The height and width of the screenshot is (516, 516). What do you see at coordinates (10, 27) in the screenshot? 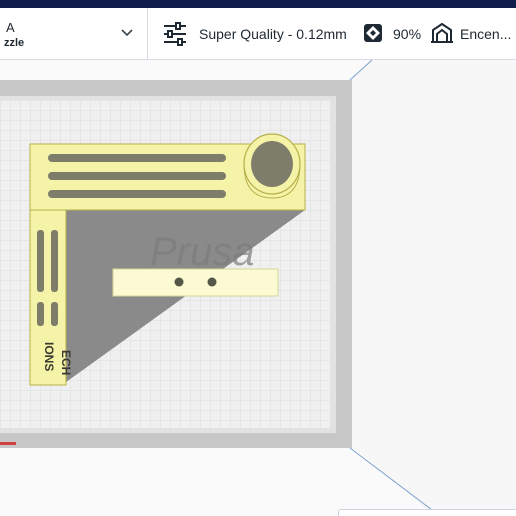
I see `printer-name: A` at bounding box center [10, 27].